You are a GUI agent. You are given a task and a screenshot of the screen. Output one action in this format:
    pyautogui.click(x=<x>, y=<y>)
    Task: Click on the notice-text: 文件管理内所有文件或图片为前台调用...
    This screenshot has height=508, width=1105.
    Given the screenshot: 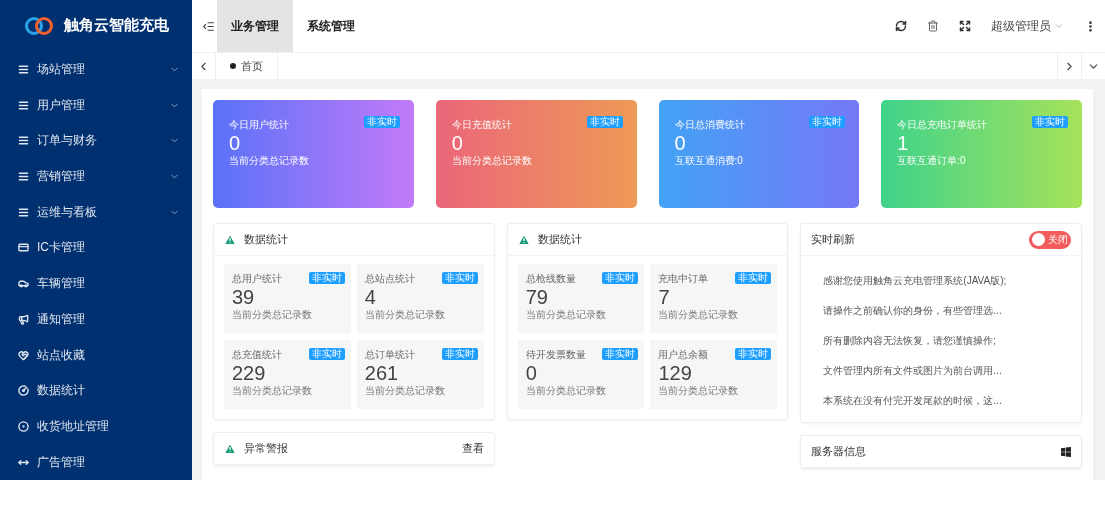 What is the action you would take?
    pyautogui.click(x=913, y=371)
    